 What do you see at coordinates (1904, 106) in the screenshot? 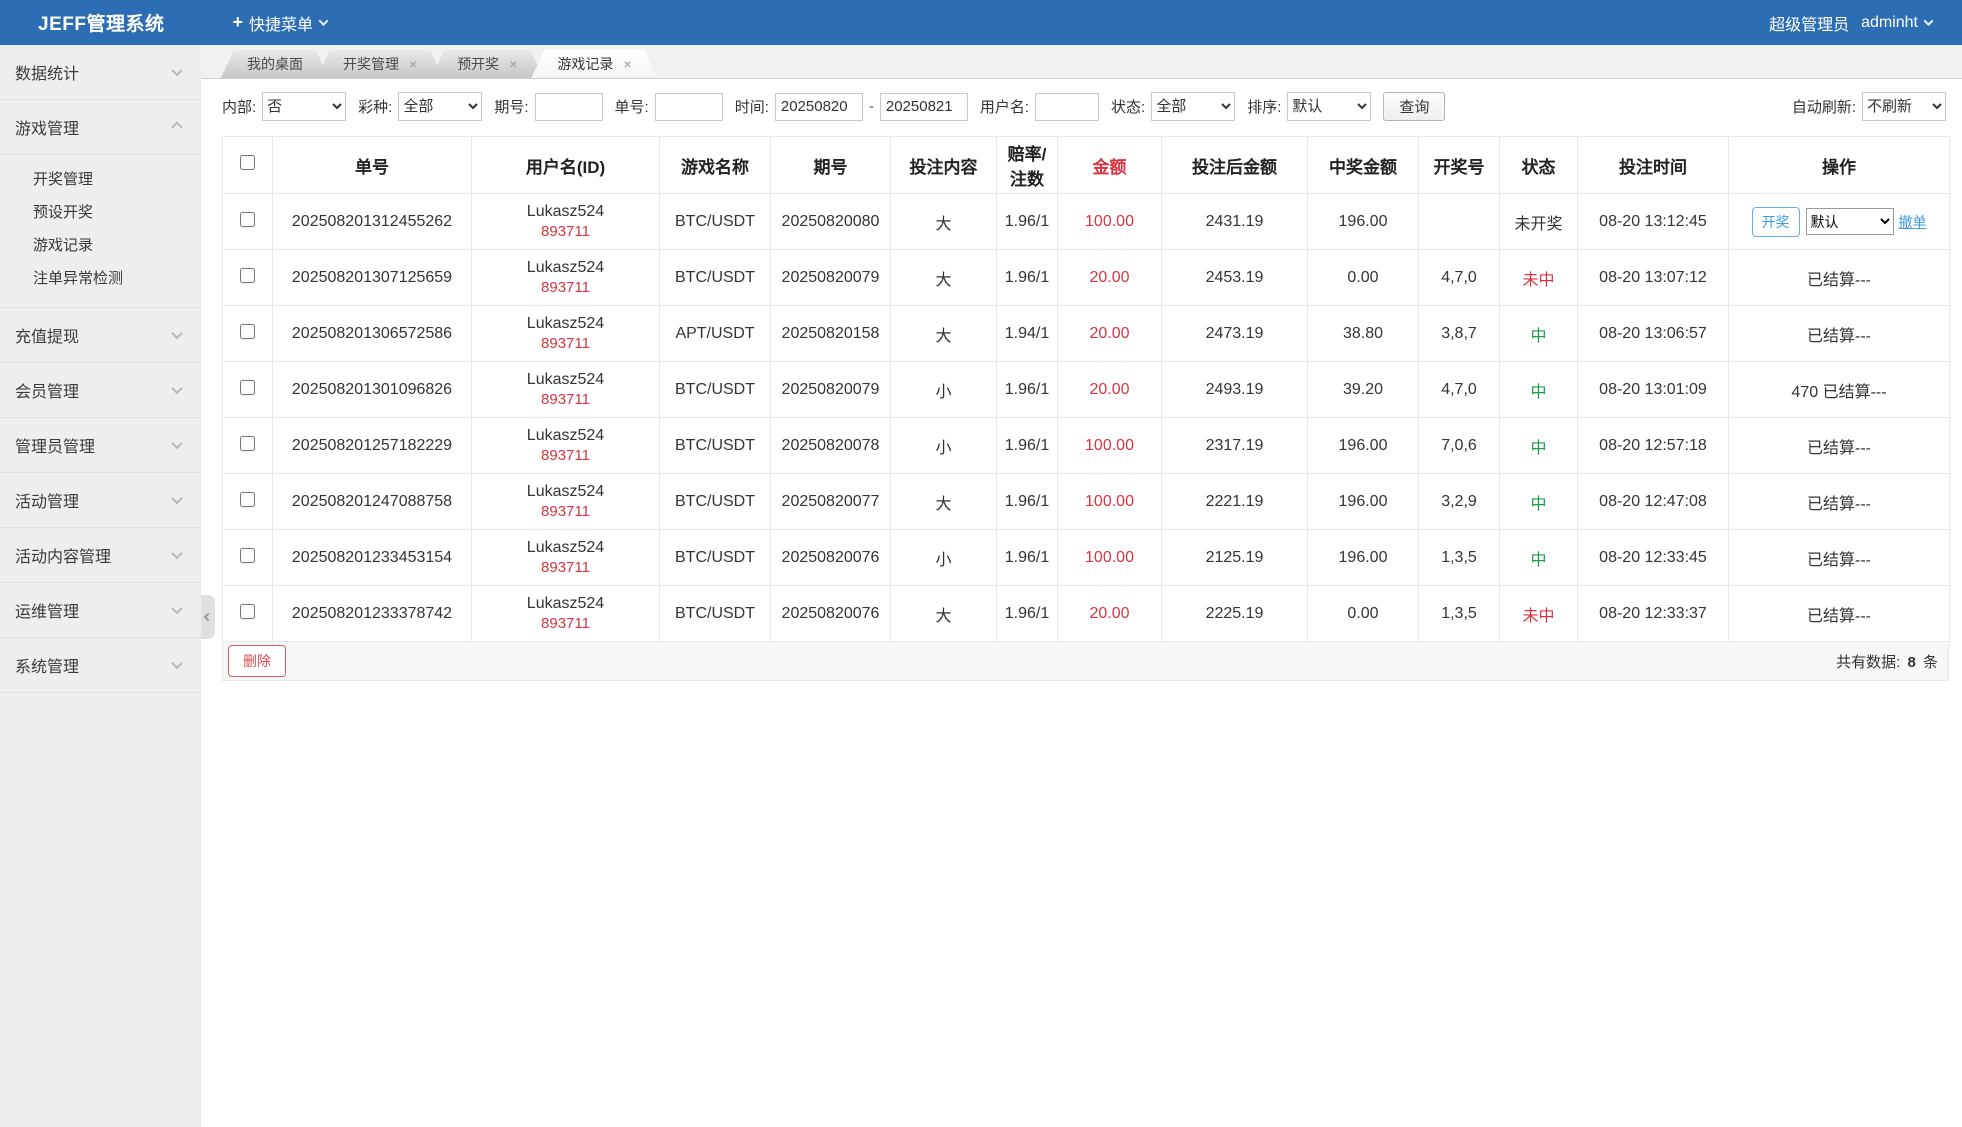
I see `auto-refresh-select: 不刷新` at bounding box center [1904, 106].